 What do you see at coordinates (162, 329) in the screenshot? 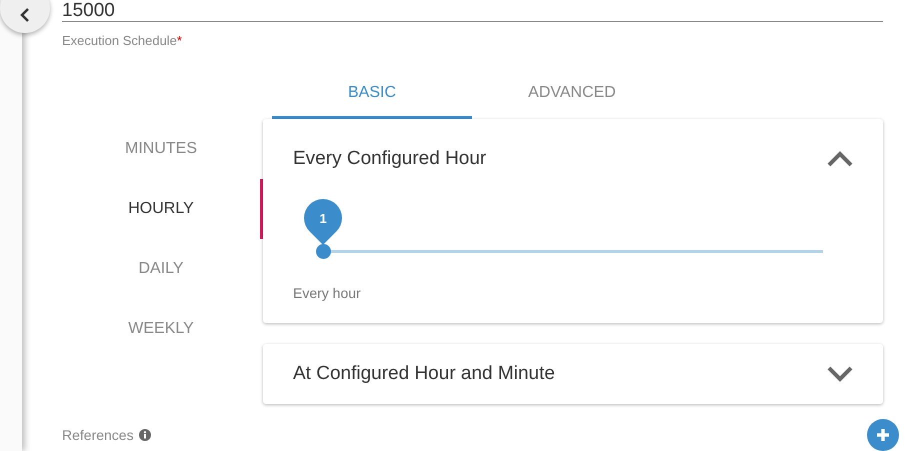
I see `frequency-item: WEEKLY` at bounding box center [162, 329].